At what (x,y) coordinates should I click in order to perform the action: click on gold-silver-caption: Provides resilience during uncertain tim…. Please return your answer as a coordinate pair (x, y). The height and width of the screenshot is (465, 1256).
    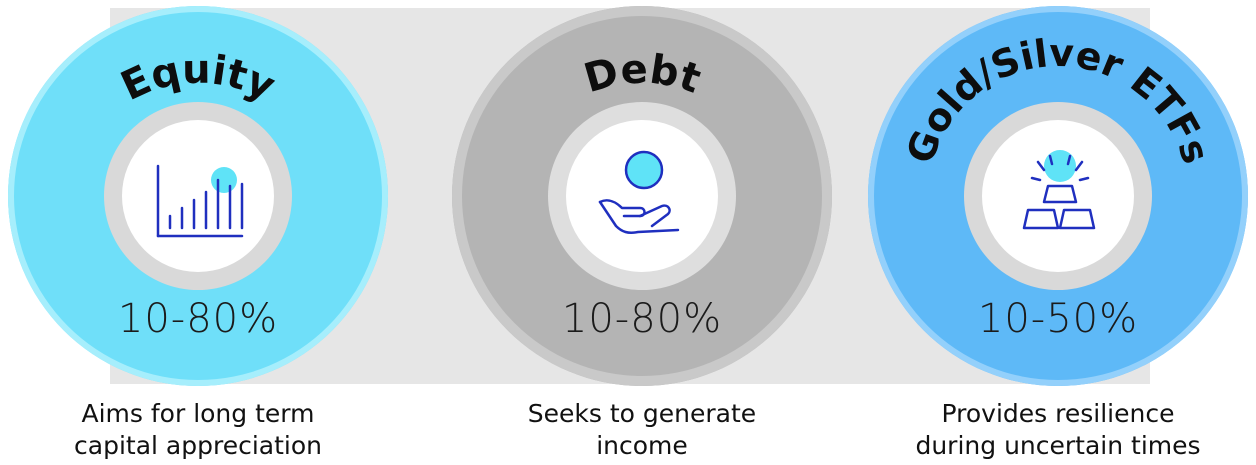
    Looking at the image, I should click on (1058, 430).